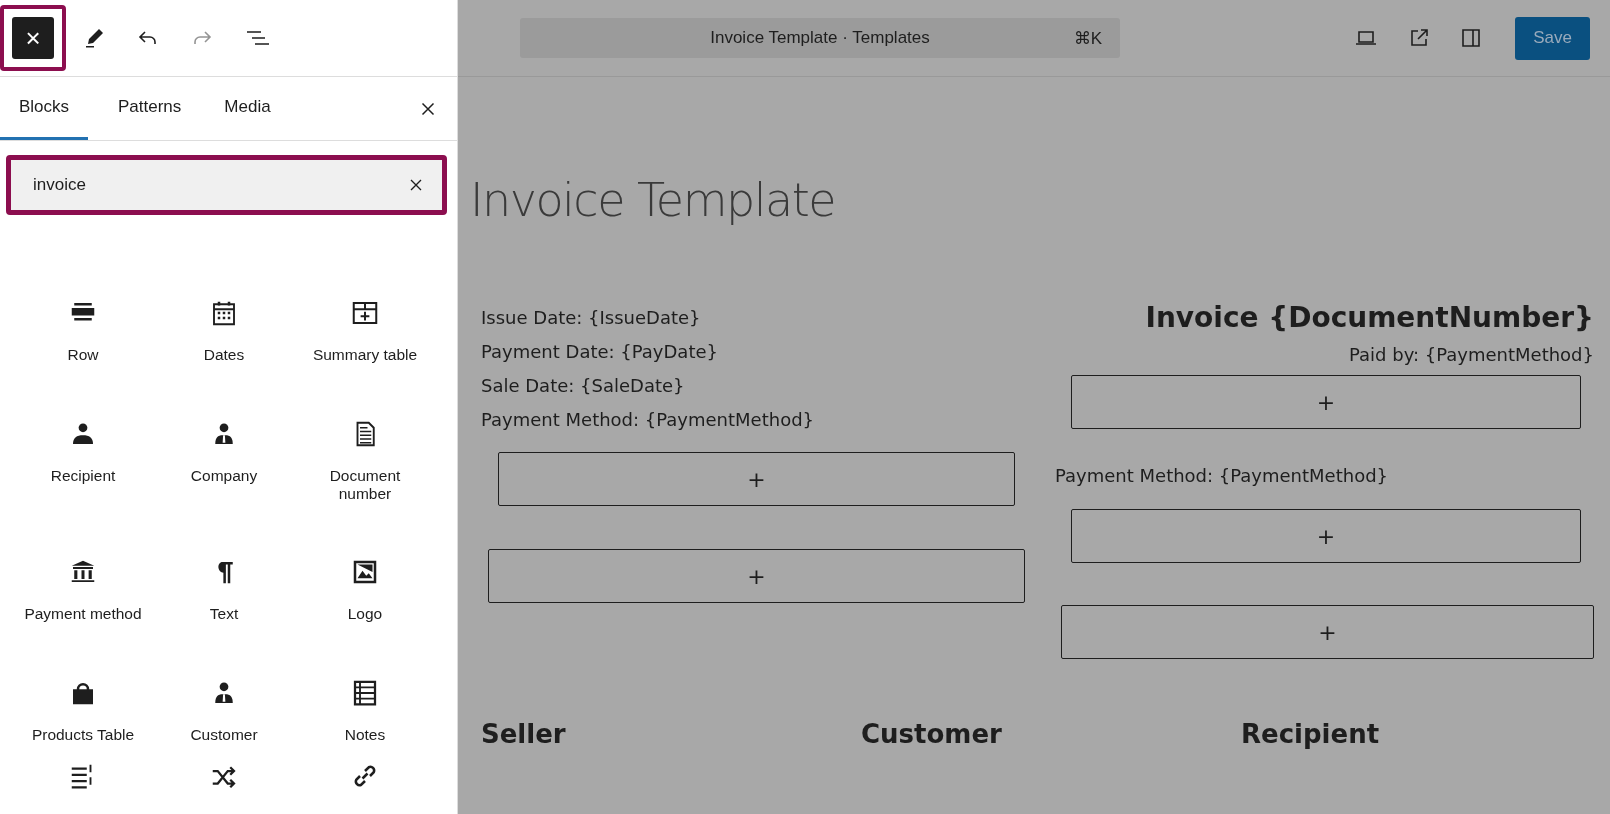 The image size is (1610, 814). Describe the element at coordinates (33, 38) in the screenshot. I see `close-inserter-button: ×` at that location.